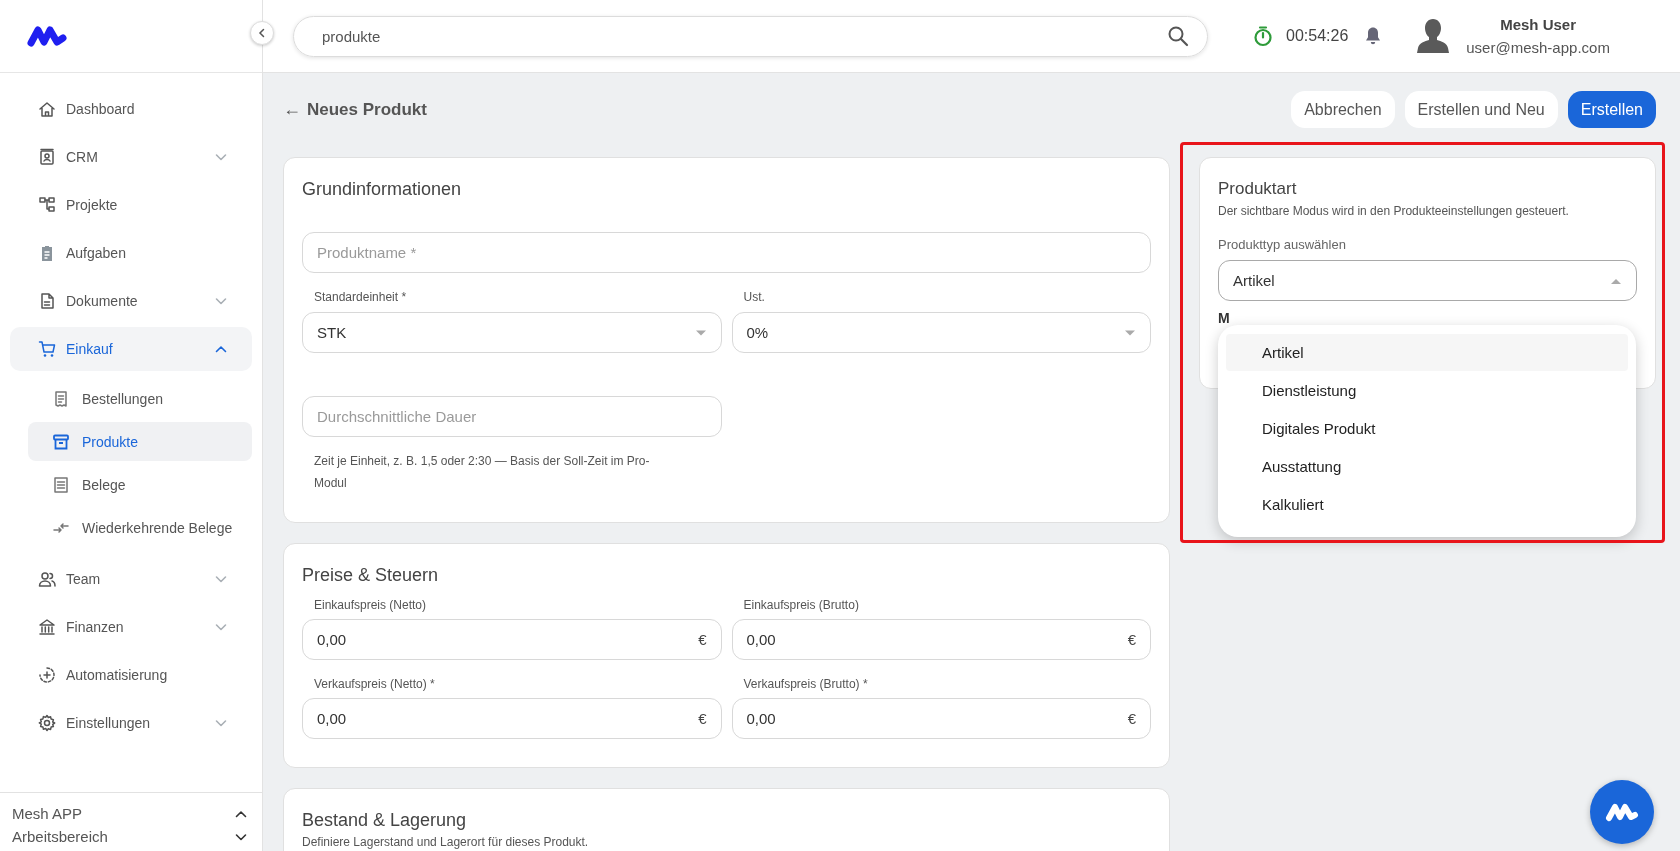  I want to click on archive-box-icon, so click(61, 441).